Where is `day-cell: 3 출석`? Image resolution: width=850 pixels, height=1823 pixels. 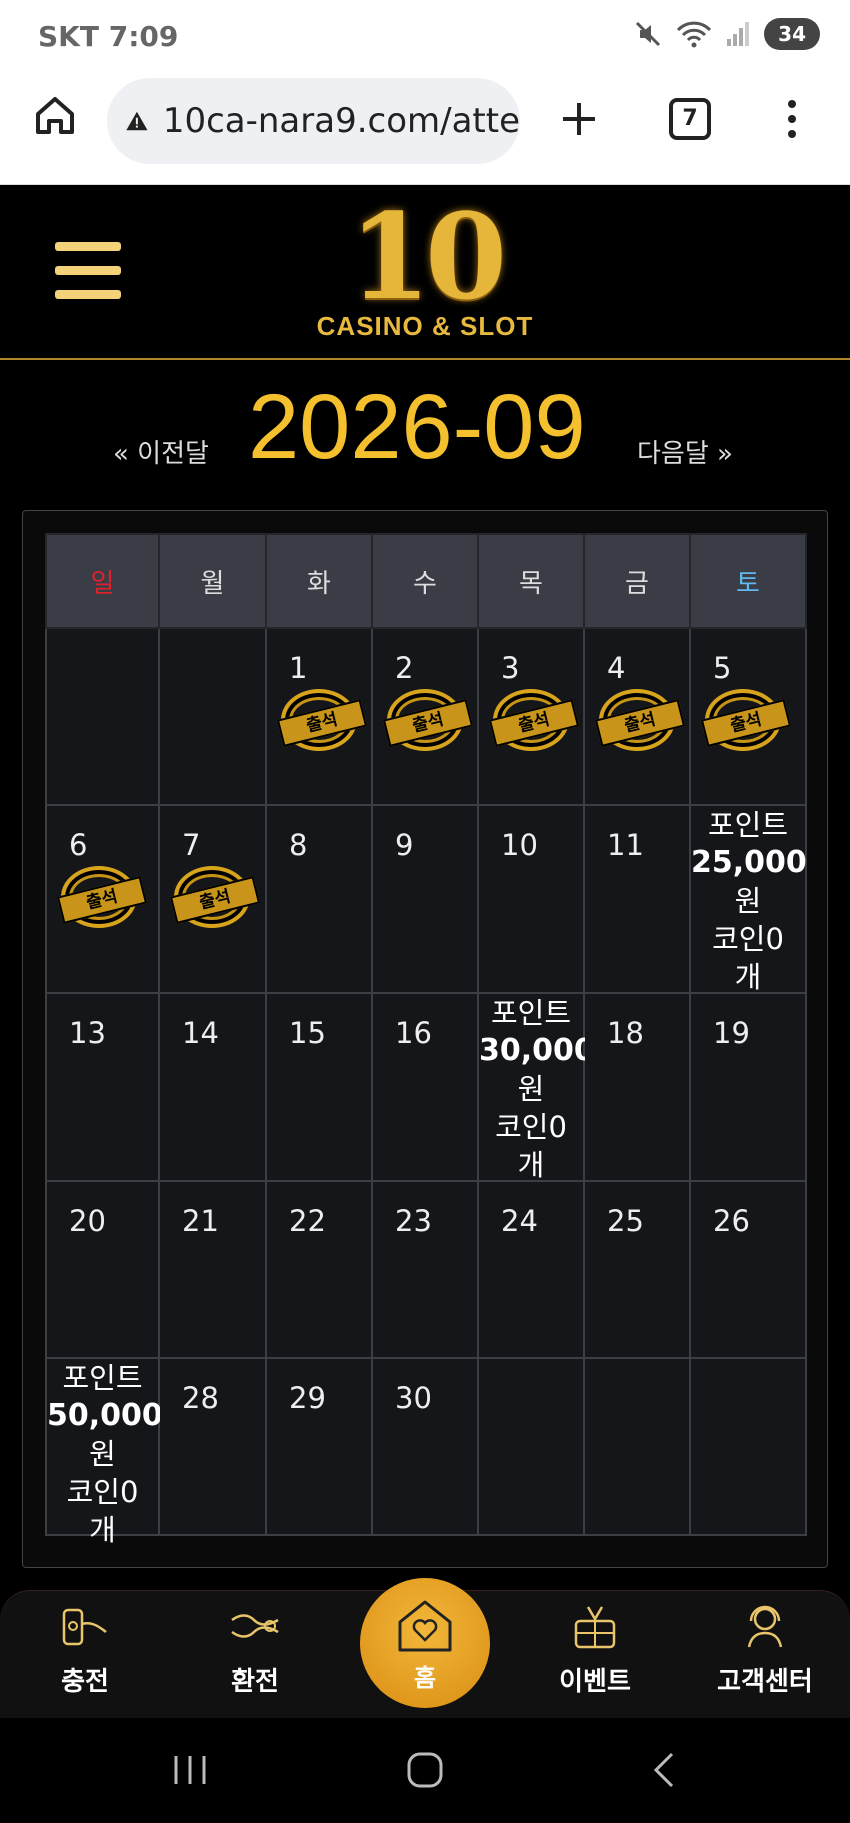
day-cell: 3 출석 is located at coordinates (531, 716).